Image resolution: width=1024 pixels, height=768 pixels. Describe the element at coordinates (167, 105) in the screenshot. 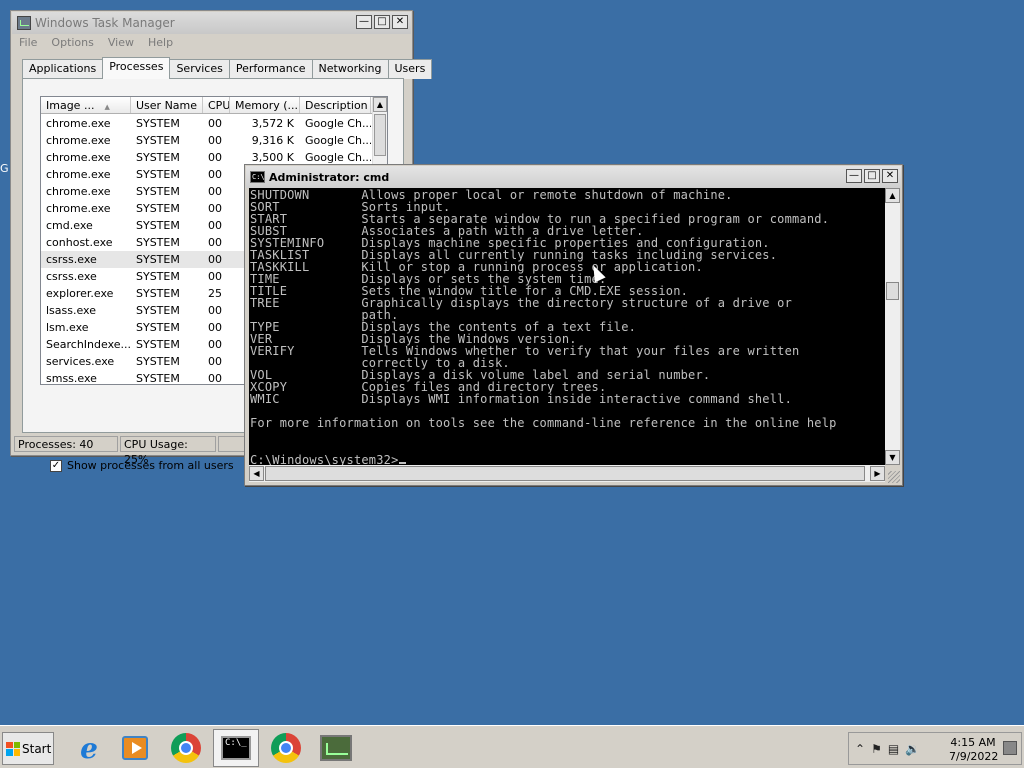

I see `column-header-user: User Name` at that location.